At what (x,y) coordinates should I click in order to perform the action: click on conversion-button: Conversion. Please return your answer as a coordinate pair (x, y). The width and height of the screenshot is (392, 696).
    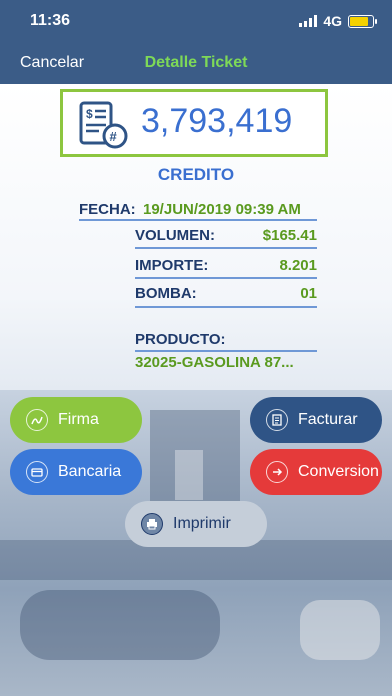
    Looking at the image, I should click on (316, 472).